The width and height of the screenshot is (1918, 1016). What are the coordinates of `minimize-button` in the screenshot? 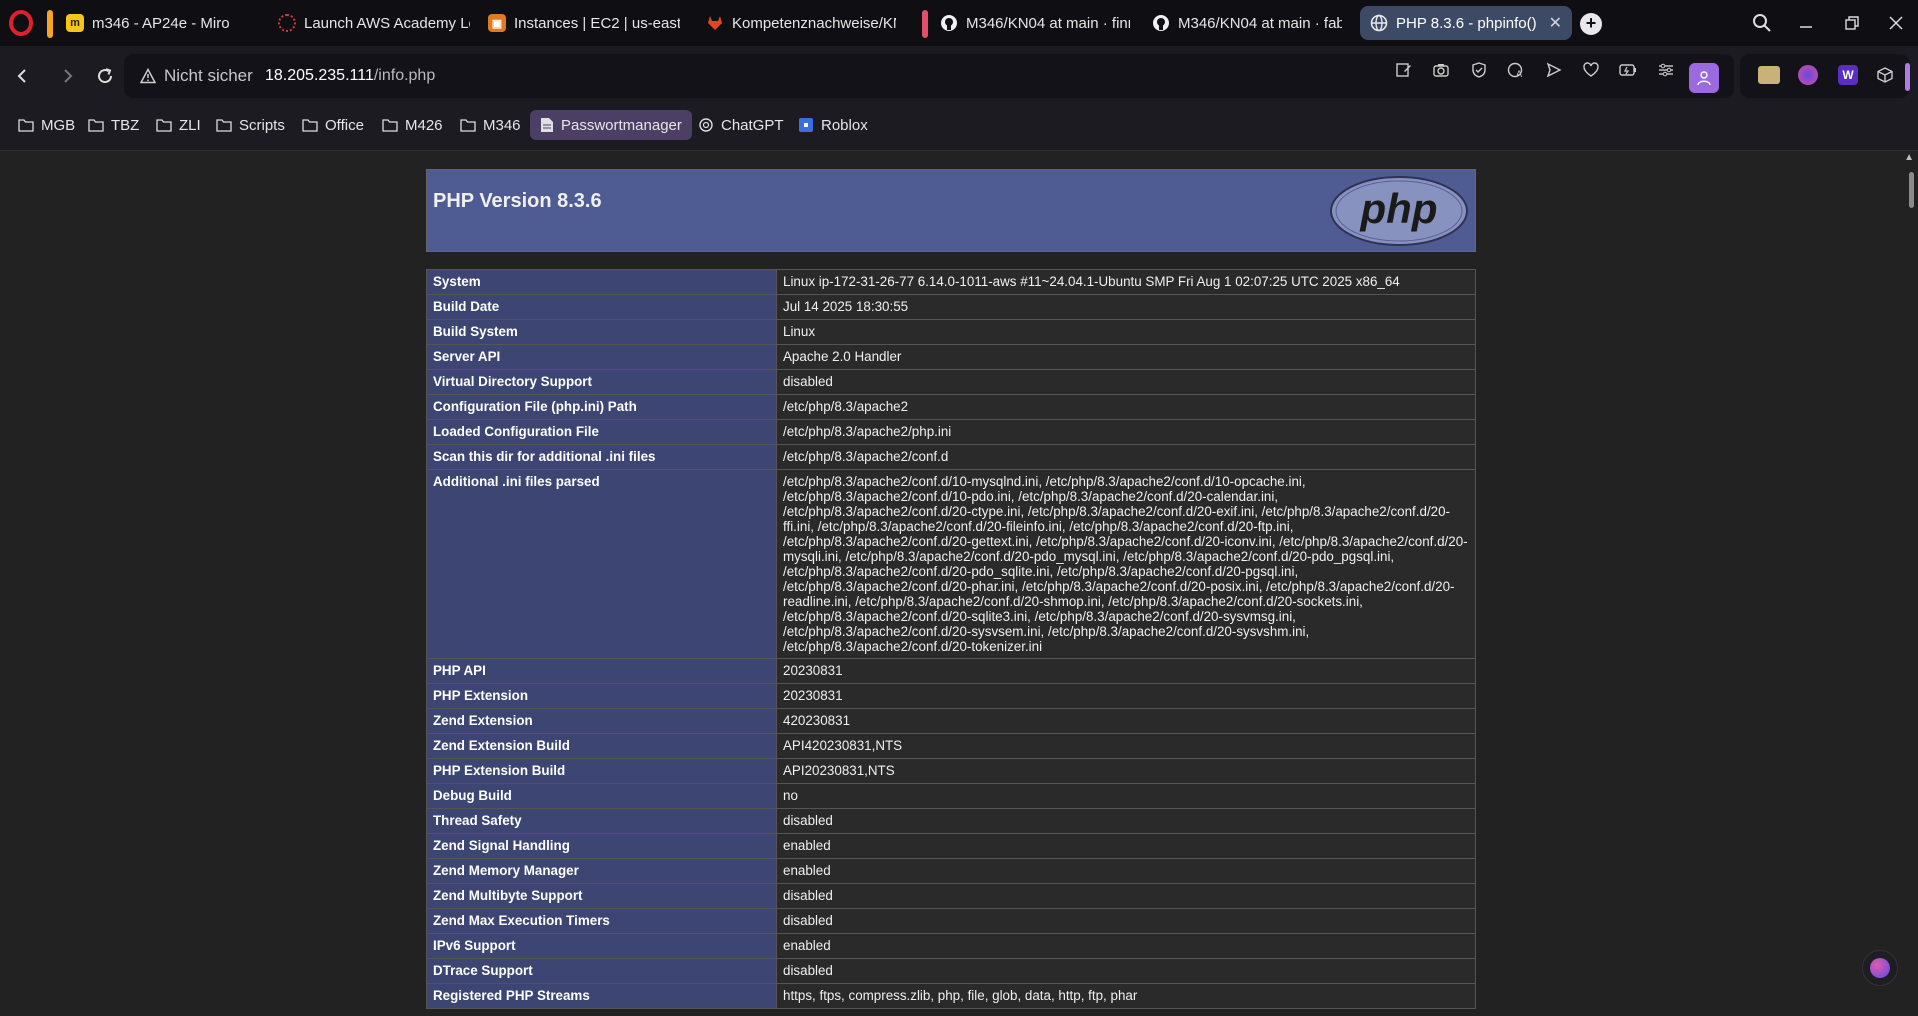 It's located at (1806, 23).